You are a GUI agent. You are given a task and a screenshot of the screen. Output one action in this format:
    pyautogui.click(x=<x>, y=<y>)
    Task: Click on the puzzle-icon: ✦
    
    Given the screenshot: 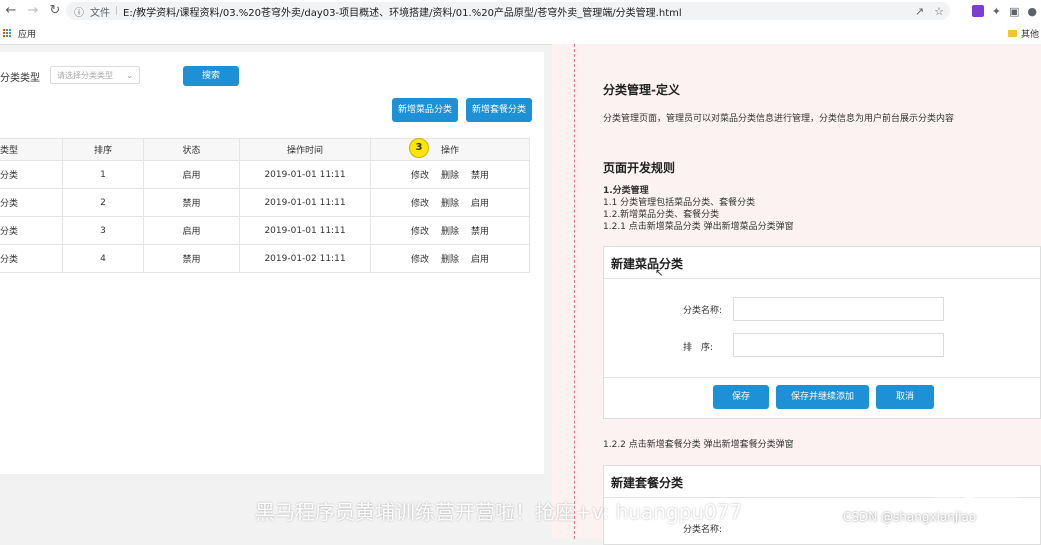 What is the action you would take?
    pyautogui.click(x=996, y=11)
    